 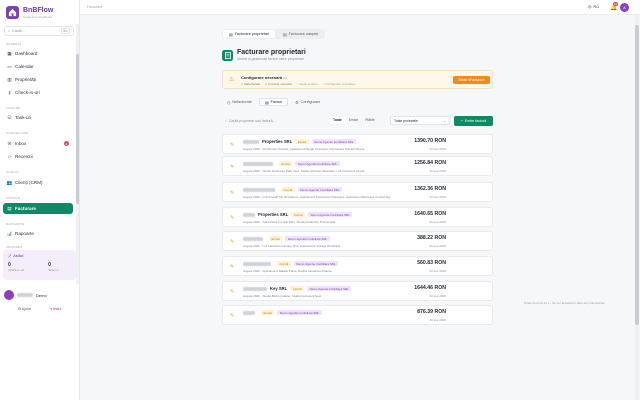 I want to click on sidebar-item-reports: 📊 Rapoarte, so click(x=38, y=233).